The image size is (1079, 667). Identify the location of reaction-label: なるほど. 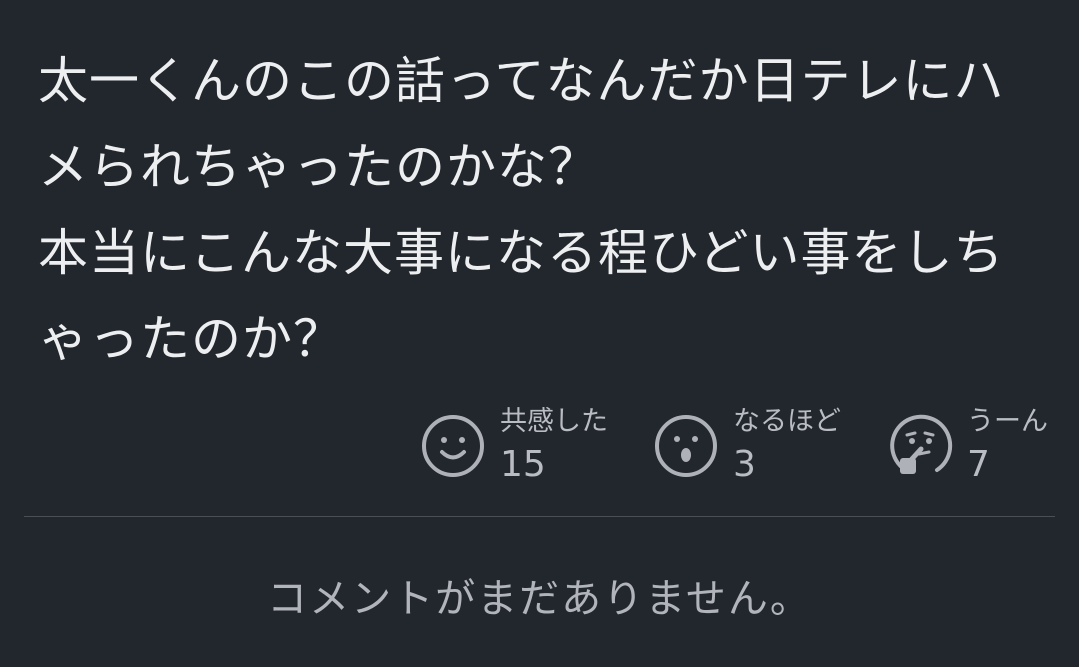
(787, 421).